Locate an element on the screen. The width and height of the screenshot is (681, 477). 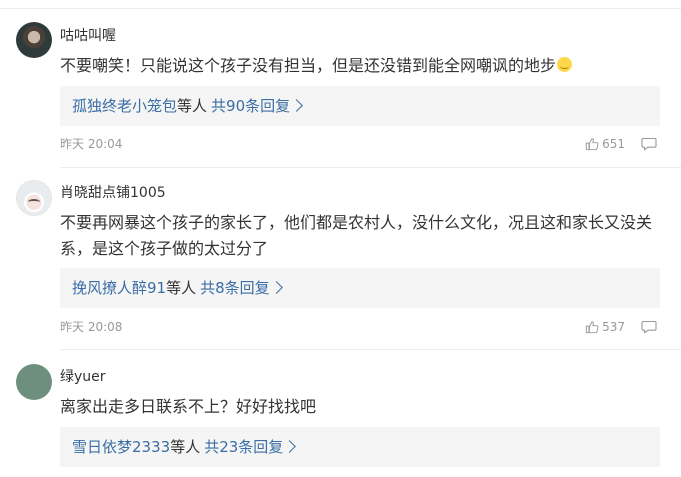
reply-count-link: 共8条回复 is located at coordinates (235, 288).